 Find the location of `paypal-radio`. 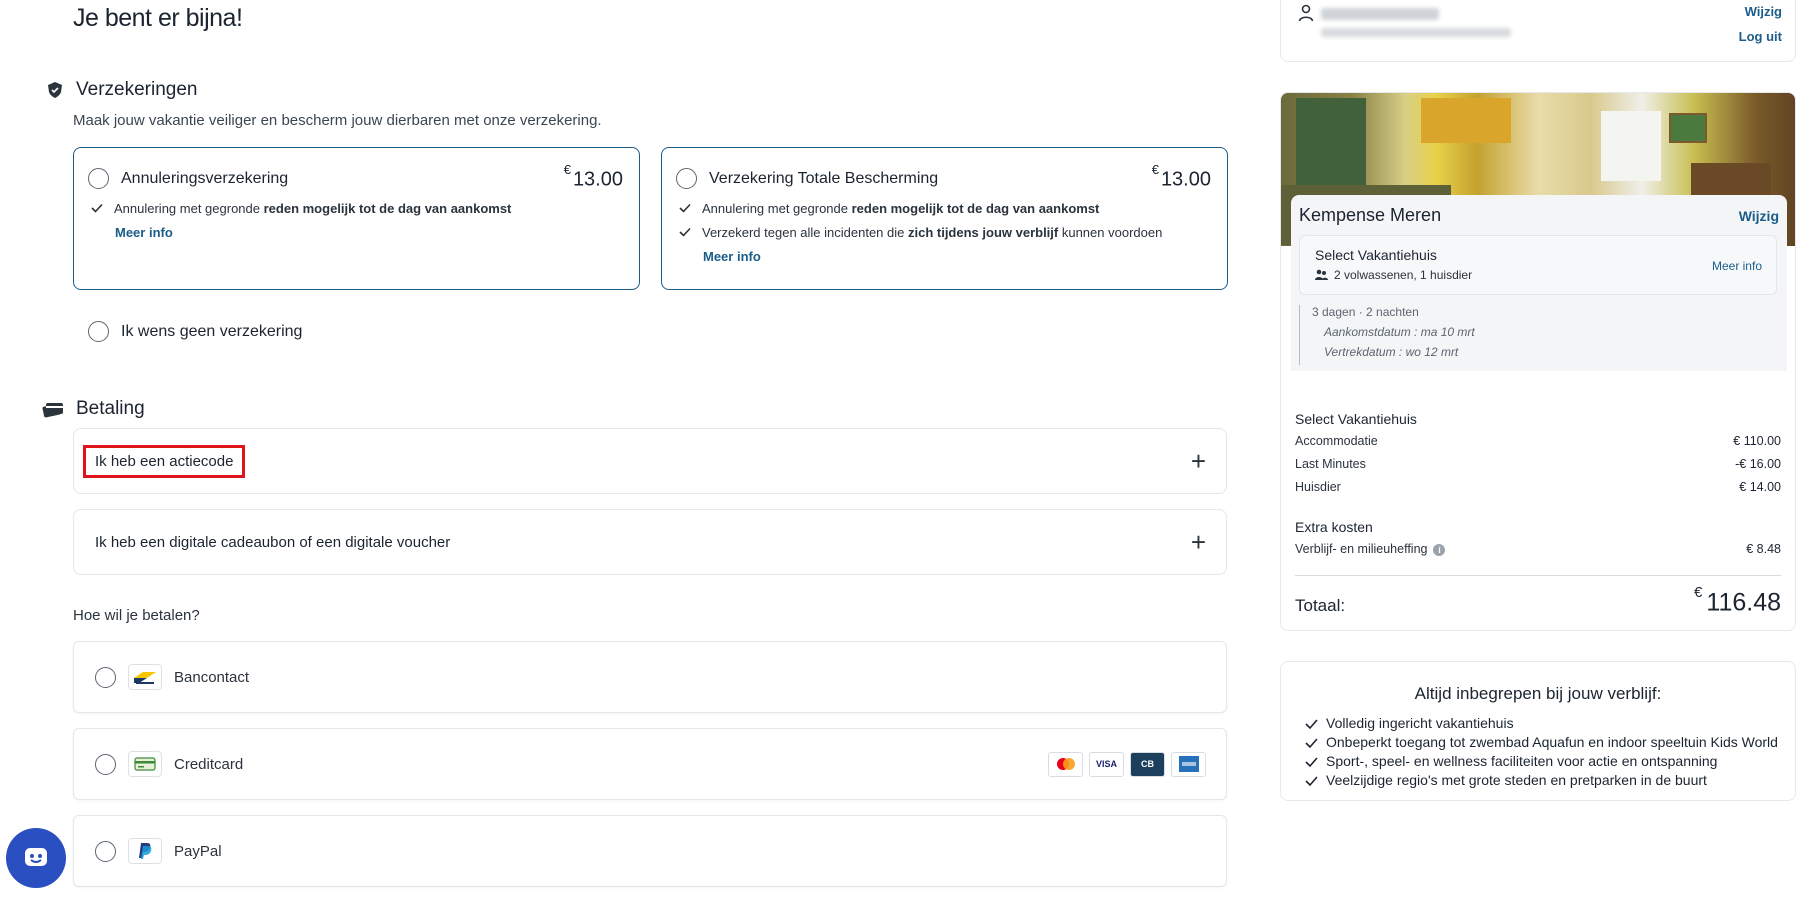

paypal-radio is located at coordinates (105, 851).